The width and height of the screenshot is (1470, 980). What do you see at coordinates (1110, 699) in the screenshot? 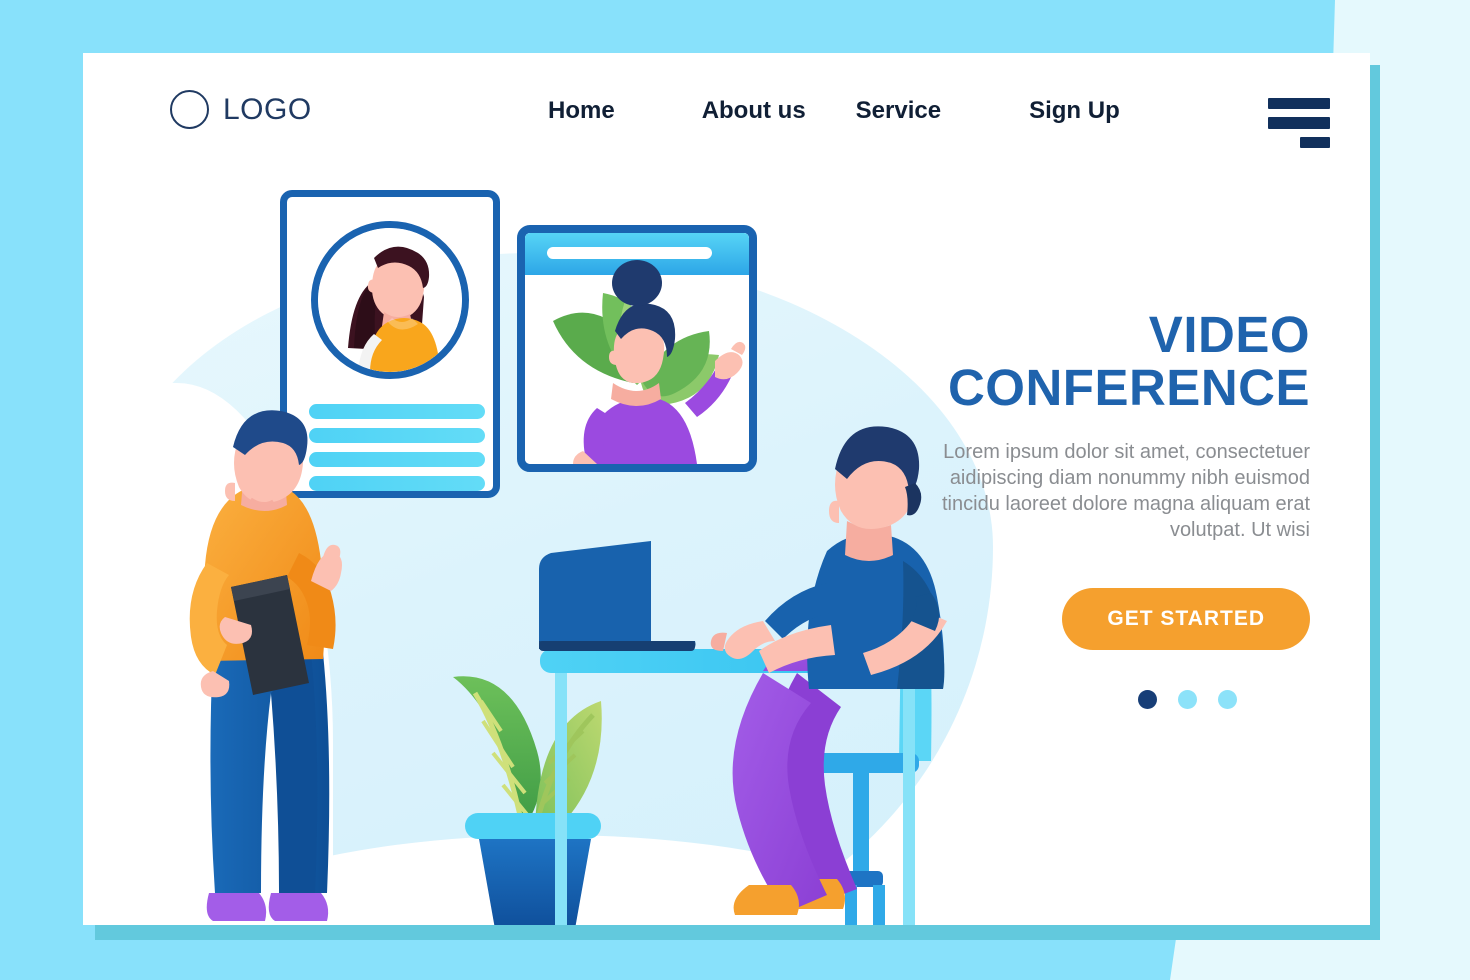
I see `carousel-dots` at bounding box center [1110, 699].